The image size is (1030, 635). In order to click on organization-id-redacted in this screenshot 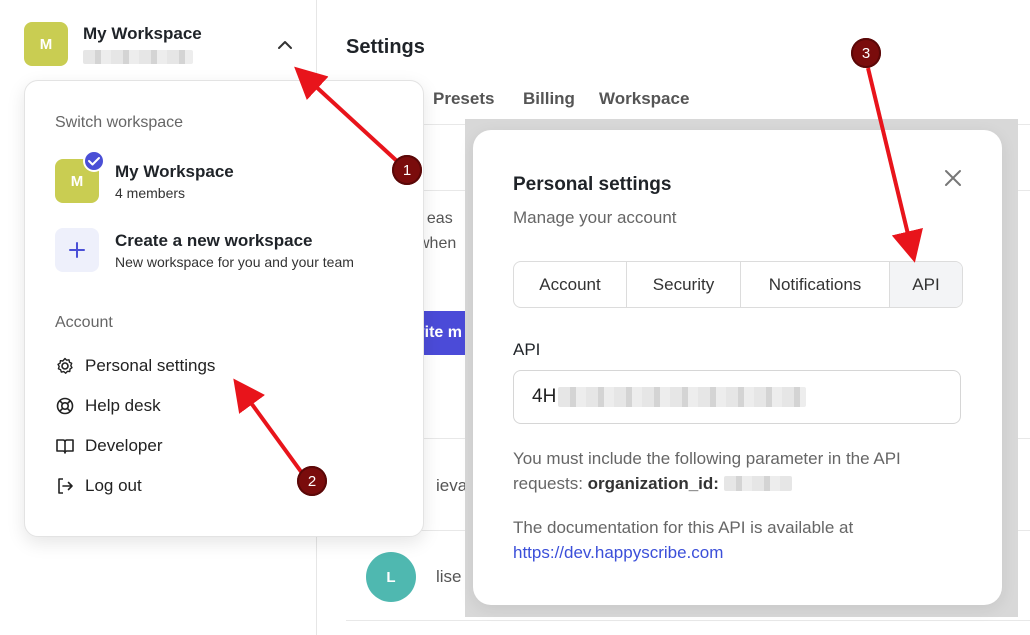, I will do `click(757, 483)`.